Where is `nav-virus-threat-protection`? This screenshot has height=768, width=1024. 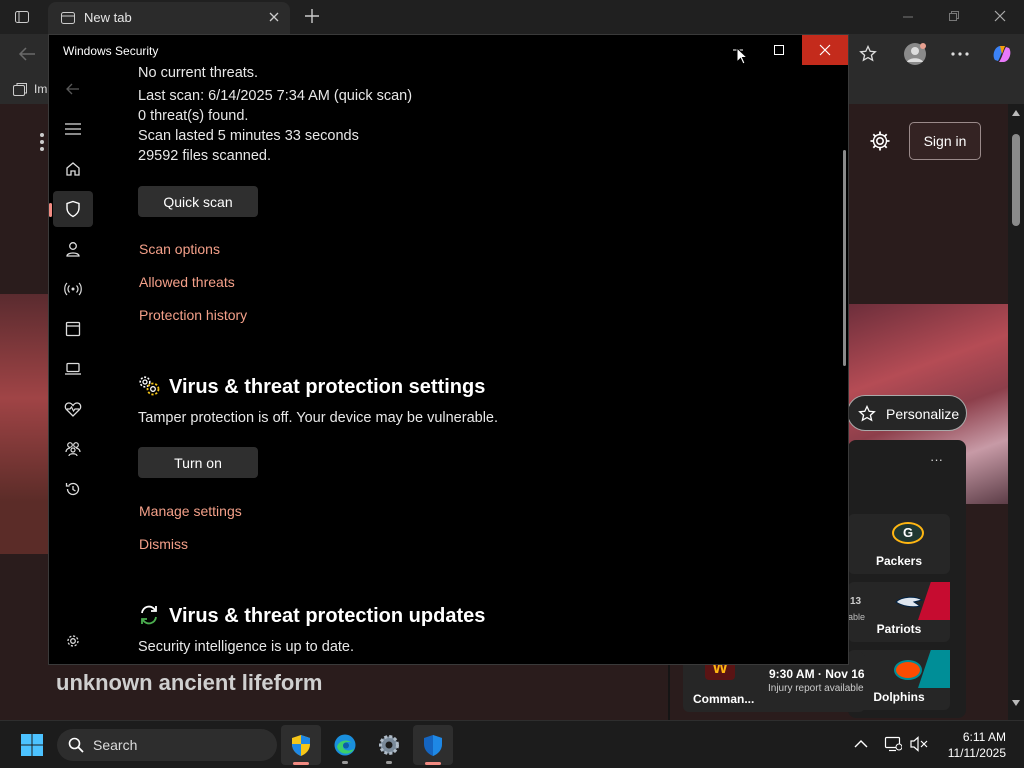 nav-virus-threat-protection is located at coordinates (71, 209).